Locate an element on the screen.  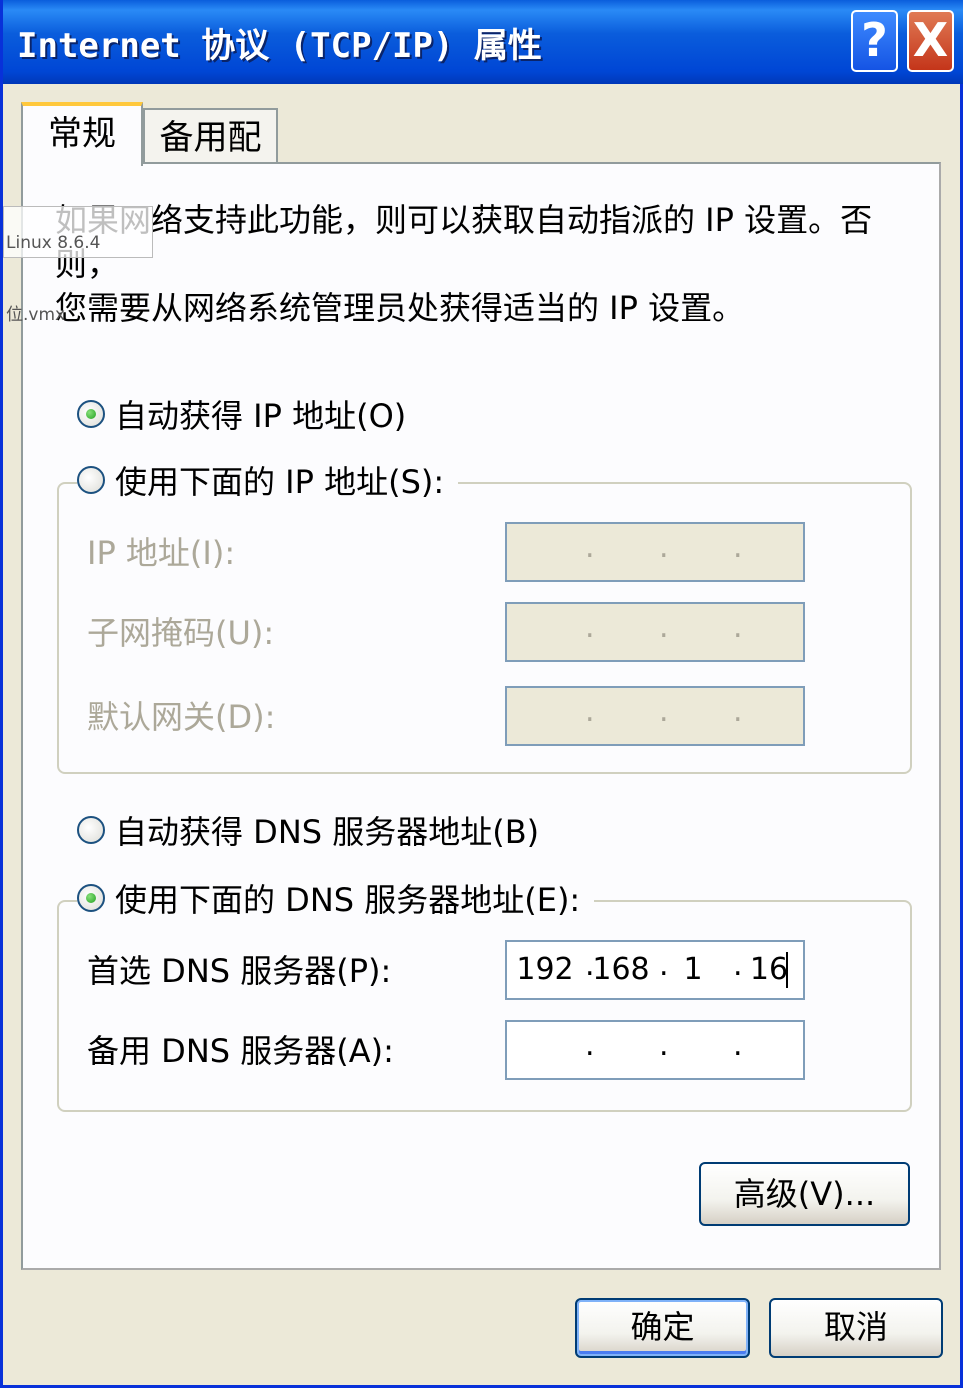
ip-address-input: . . . is located at coordinates (655, 552).